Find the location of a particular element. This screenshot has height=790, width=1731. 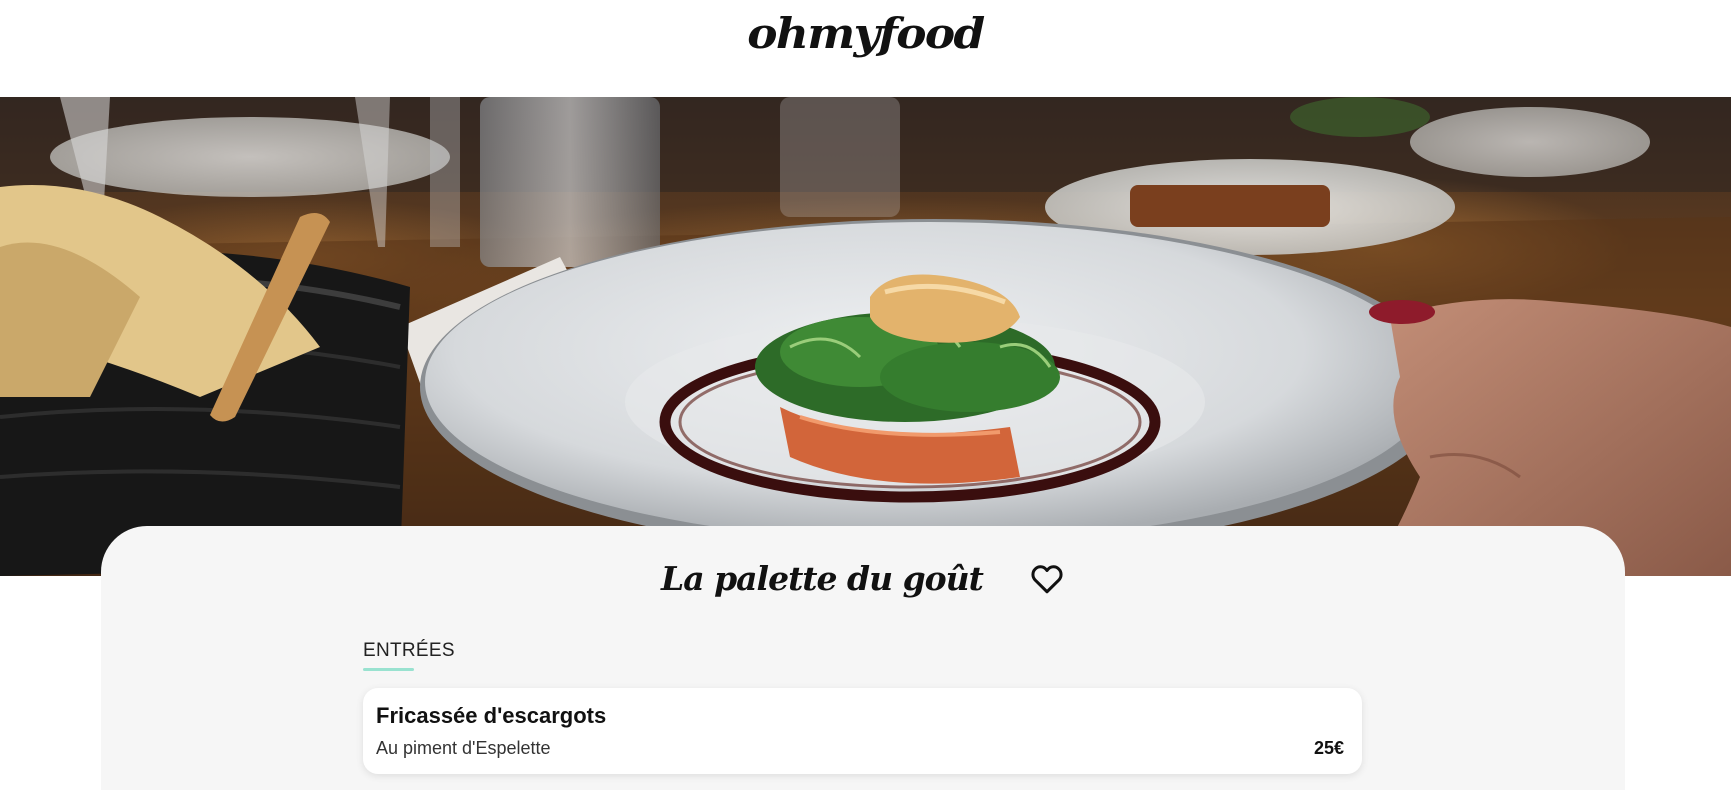

dish-description: Au piment d'Espelette is located at coordinates (463, 748).